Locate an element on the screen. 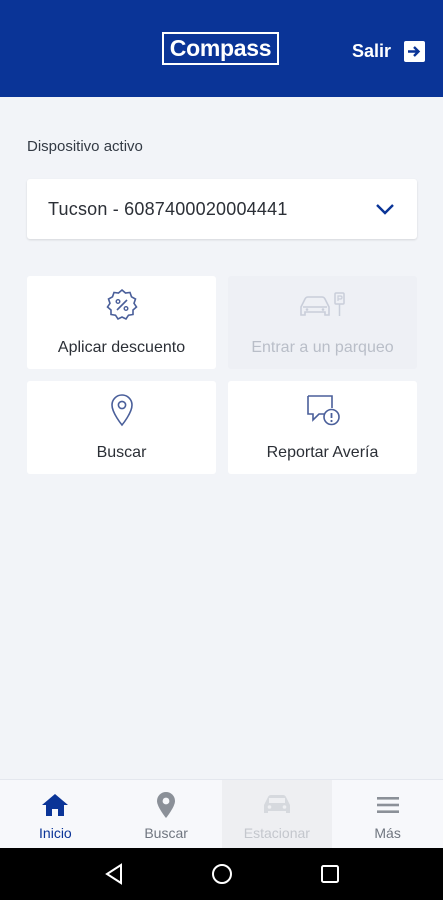  apply-discount-tile: Aplicar descuento is located at coordinates (121, 322).